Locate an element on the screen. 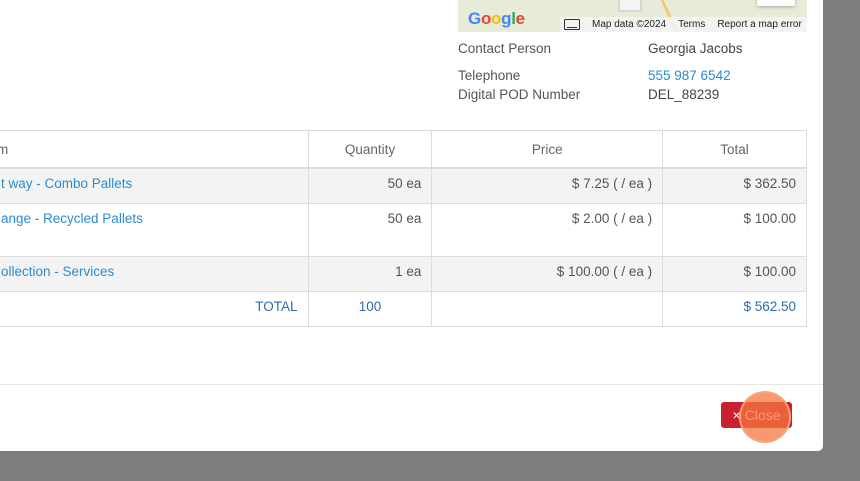 Image resolution: width=860 pixels, height=481 pixels. google-logo: Google is located at coordinates (496, 18).